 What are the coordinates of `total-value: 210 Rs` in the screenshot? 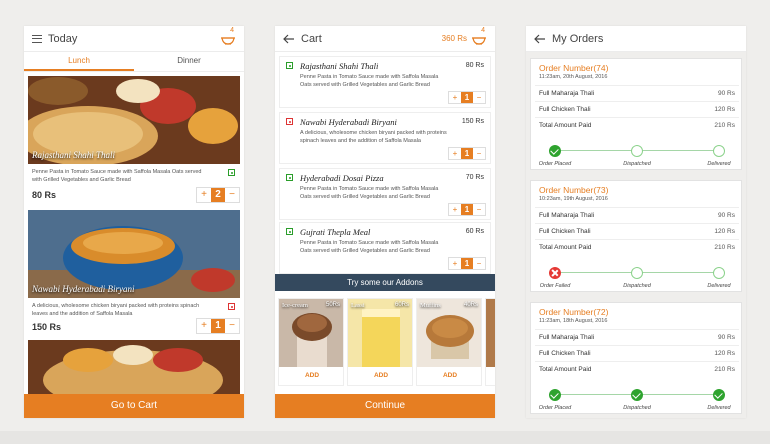 It's located at (724, 247).